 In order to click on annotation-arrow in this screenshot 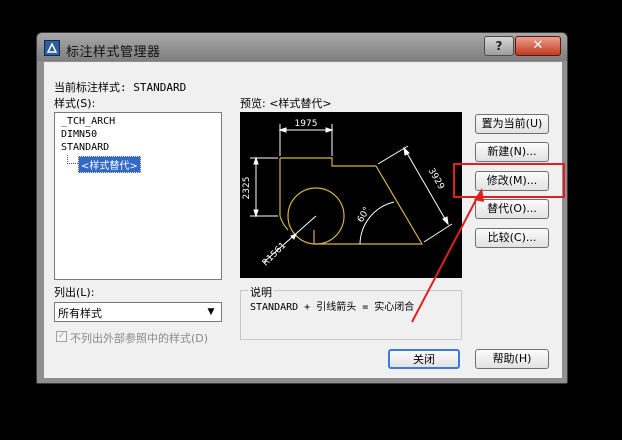, I will do `click(447, 255)`.